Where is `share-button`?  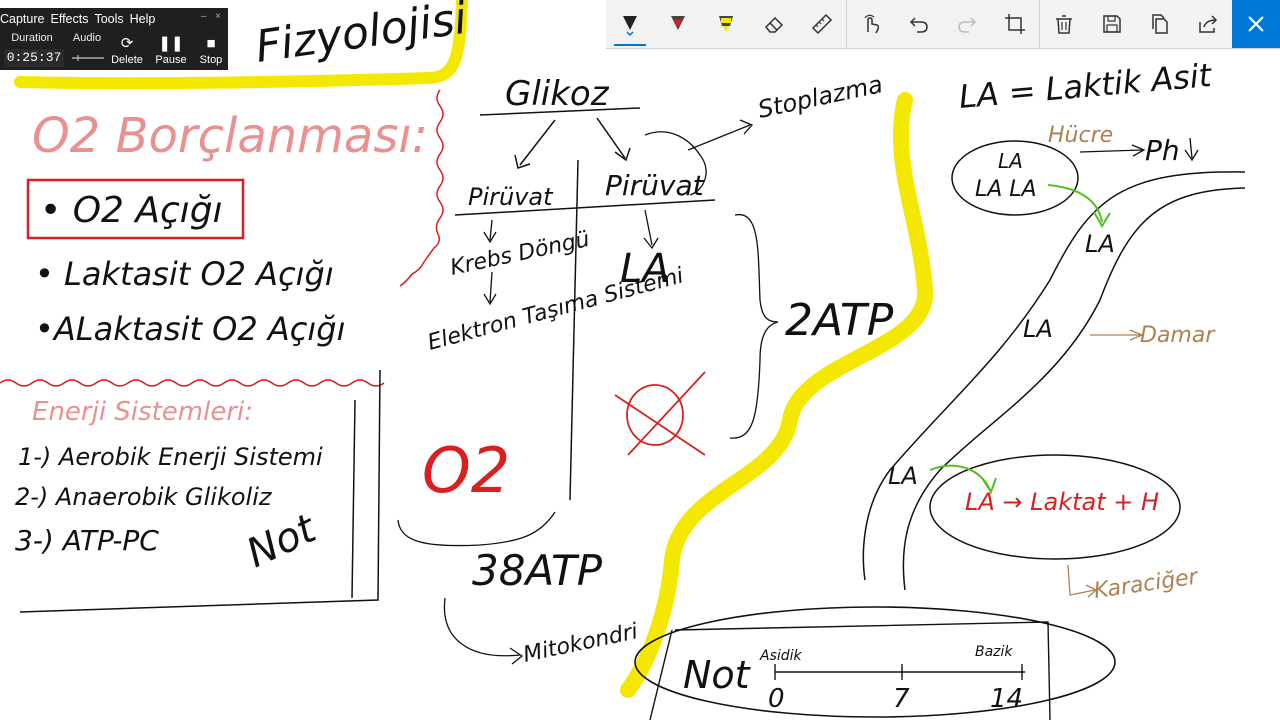
share-button is located at coordinates (1208, 24).